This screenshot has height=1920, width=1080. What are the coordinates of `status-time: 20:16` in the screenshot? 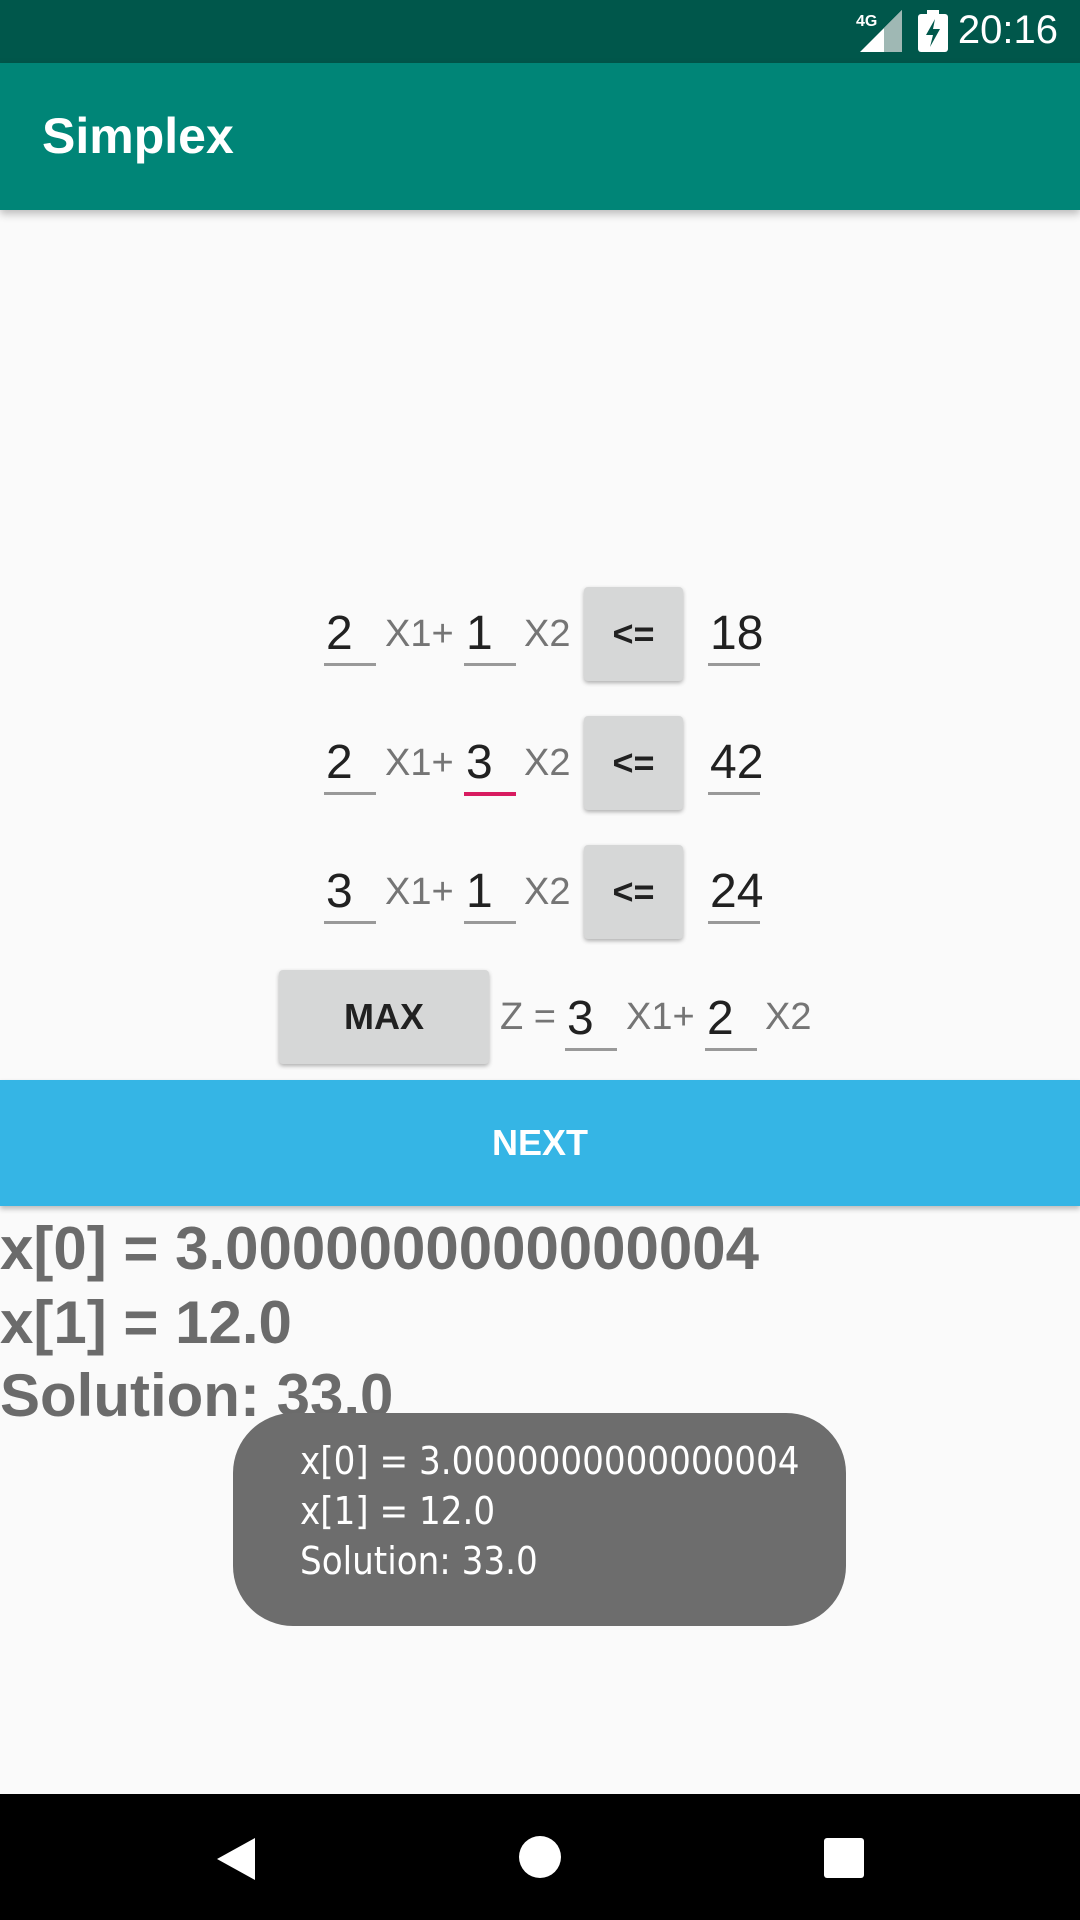 It's located at (1007, 30).